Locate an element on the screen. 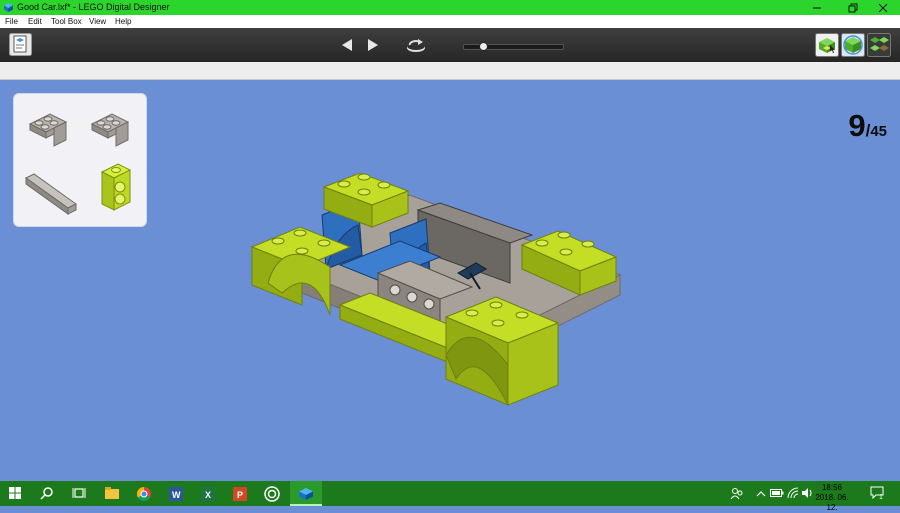  chrome-icon is located at coordinates (143, 494).